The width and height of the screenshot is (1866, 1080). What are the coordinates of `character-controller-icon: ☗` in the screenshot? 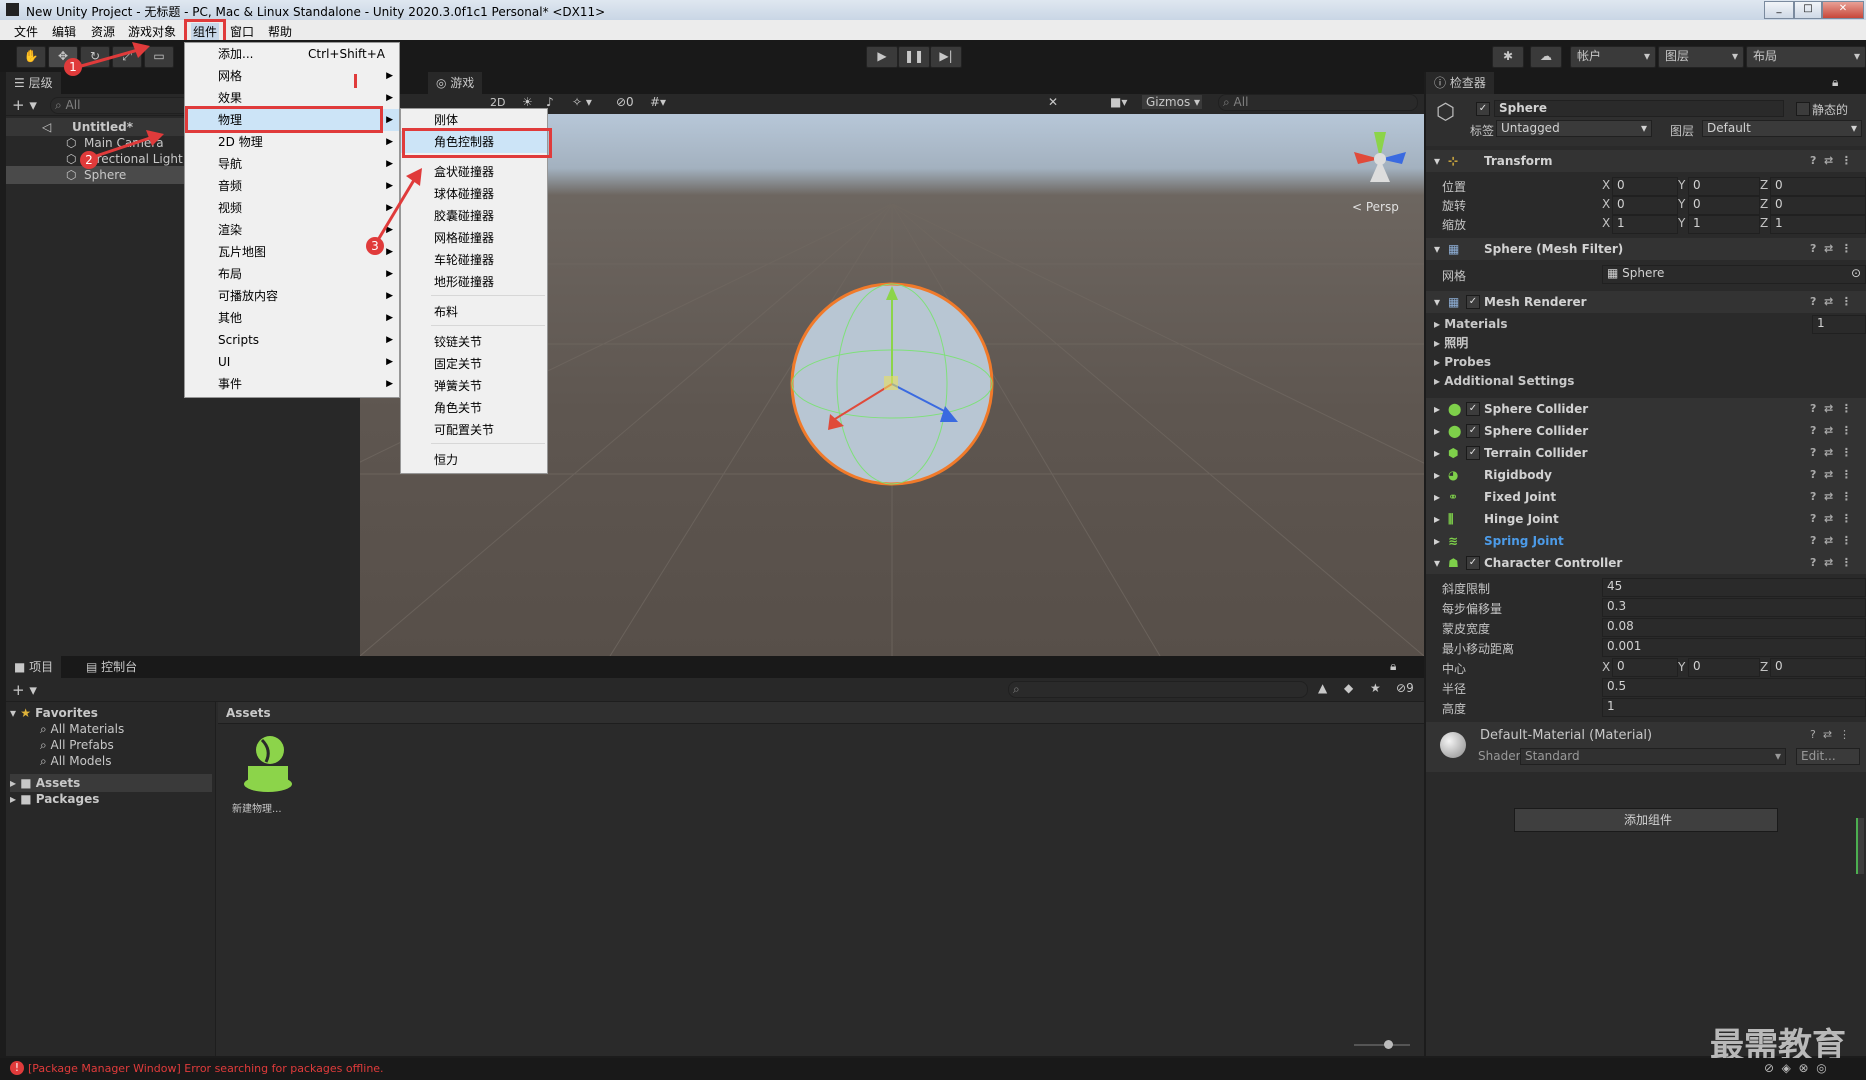 It's located at (1453, 563).